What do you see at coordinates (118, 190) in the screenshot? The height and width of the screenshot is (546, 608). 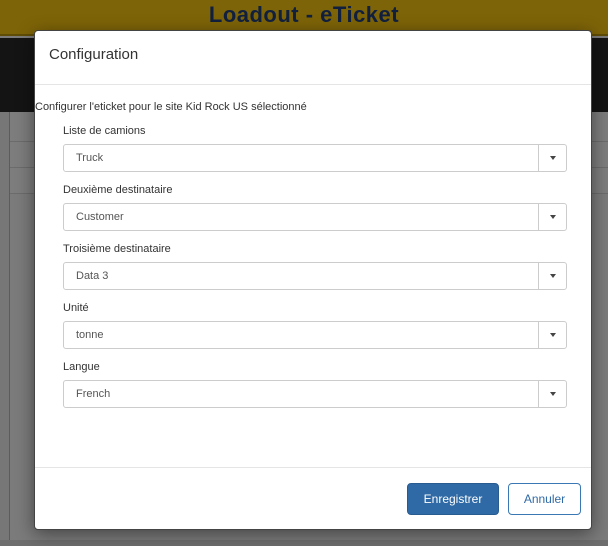 I see `field-label: Deuxième destinataire` at bounding box center [118, 190].